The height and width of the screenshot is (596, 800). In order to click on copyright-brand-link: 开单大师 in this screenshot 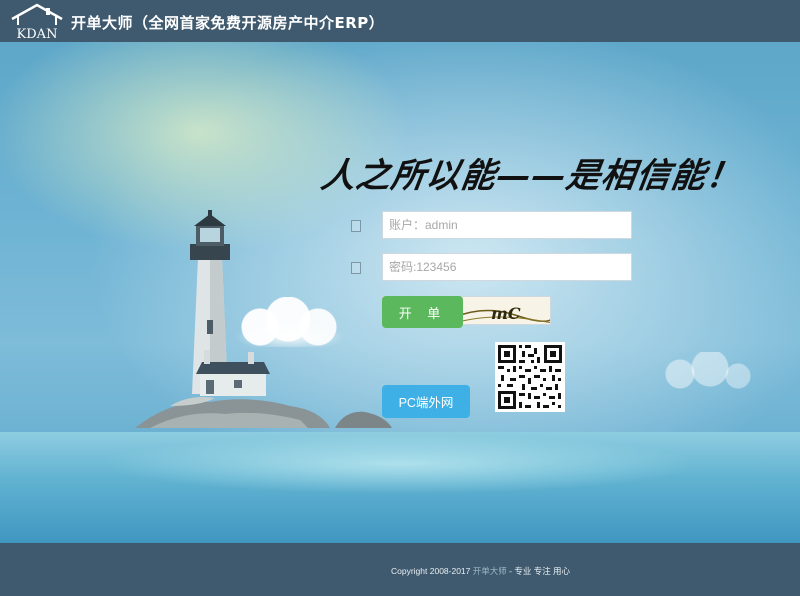, I will do `click(490, 571)`.